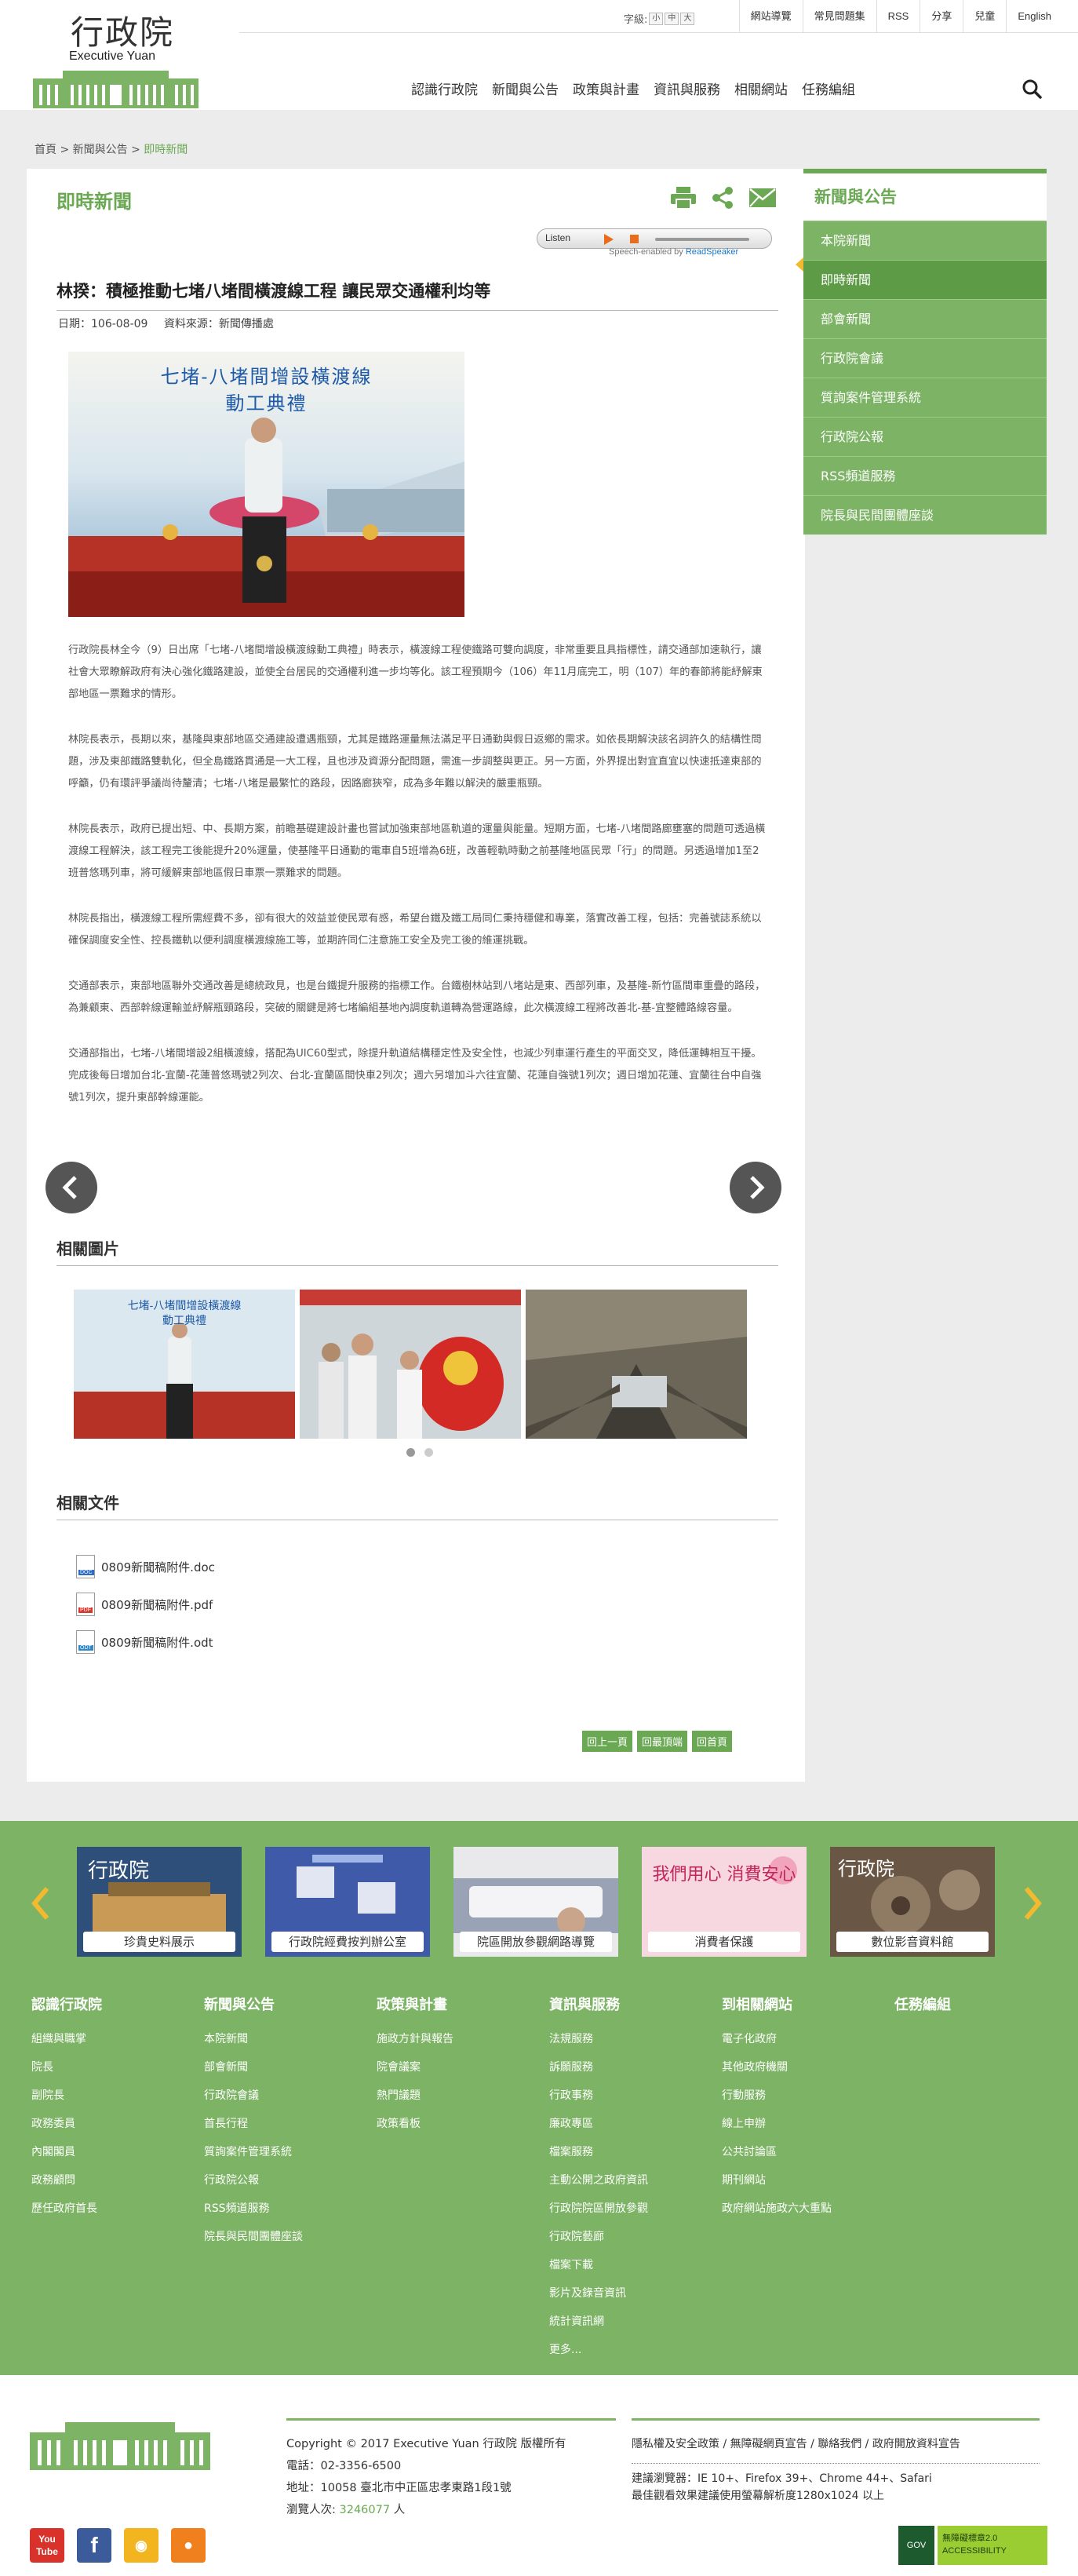  What do you see at coordinates (253, 2237) in the screenshot?
I see `footer-link: 院長與民間團體座談` at bounding box center [253, 2237].